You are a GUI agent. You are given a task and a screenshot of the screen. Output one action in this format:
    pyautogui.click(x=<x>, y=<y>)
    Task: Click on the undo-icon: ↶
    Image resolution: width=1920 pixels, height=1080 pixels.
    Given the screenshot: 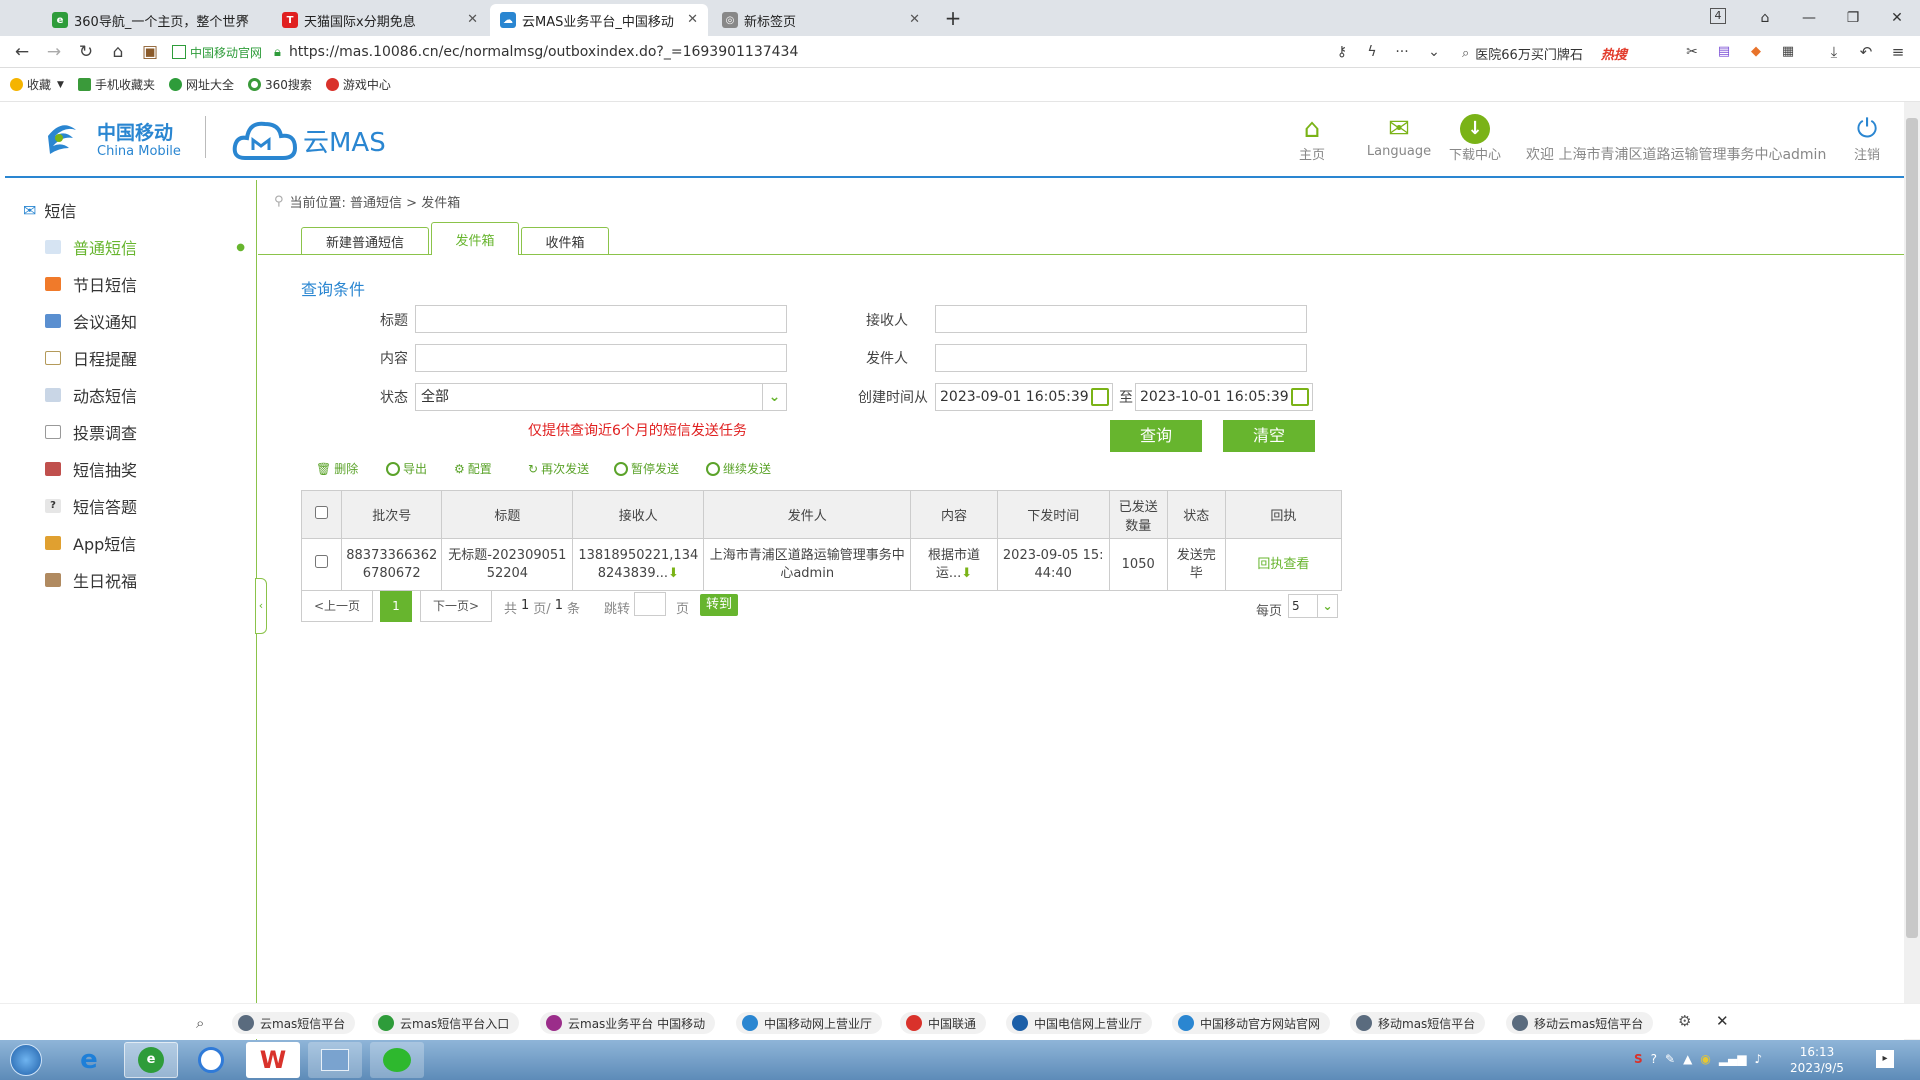 What is the action you would take?
    pyautogui.click(x=1866, y=52)
    